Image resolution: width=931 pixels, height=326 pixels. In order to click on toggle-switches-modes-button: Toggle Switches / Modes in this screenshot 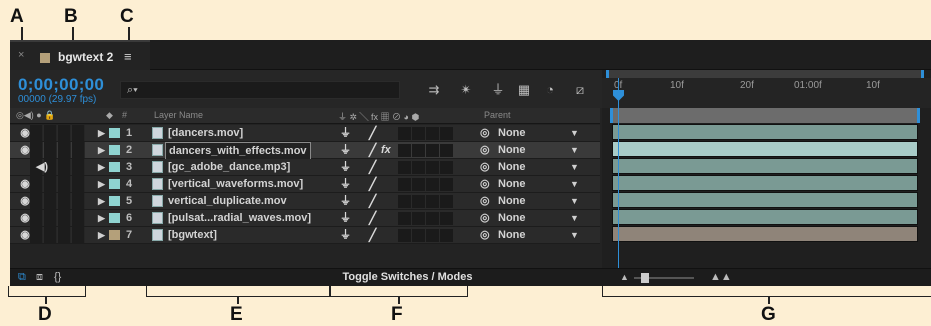, I will do `click(407, 277)`.